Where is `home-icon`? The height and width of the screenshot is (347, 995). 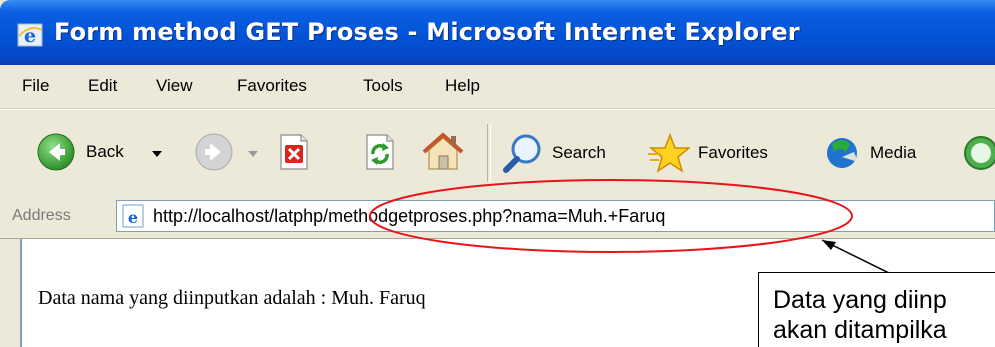
home-icon is located at coordinates (443, 151).